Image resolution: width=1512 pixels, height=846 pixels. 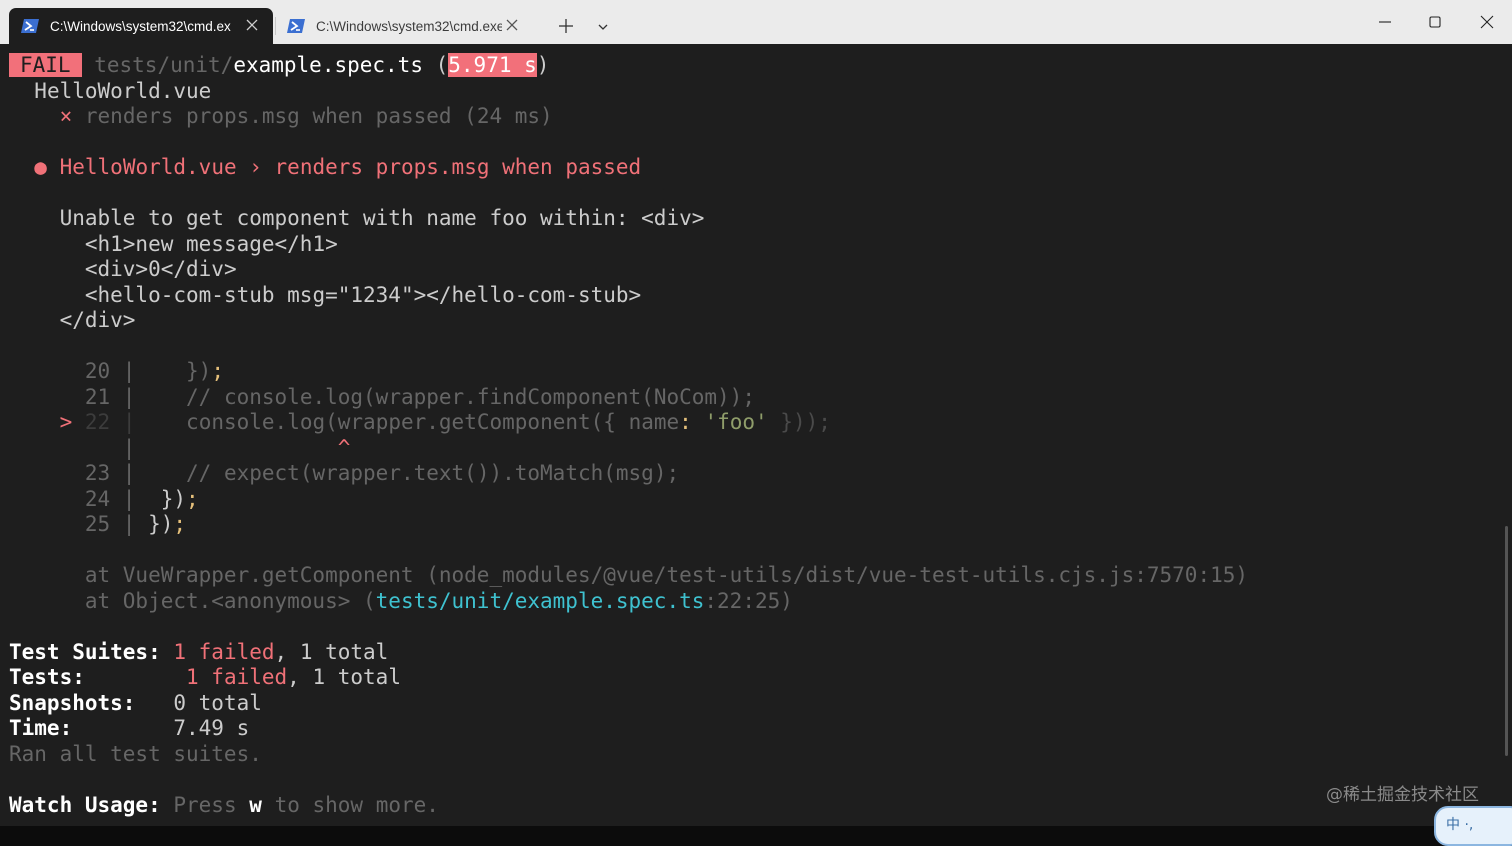 I want to click on summary-time: Time: 7.49 s, so click(x=129, y=728).